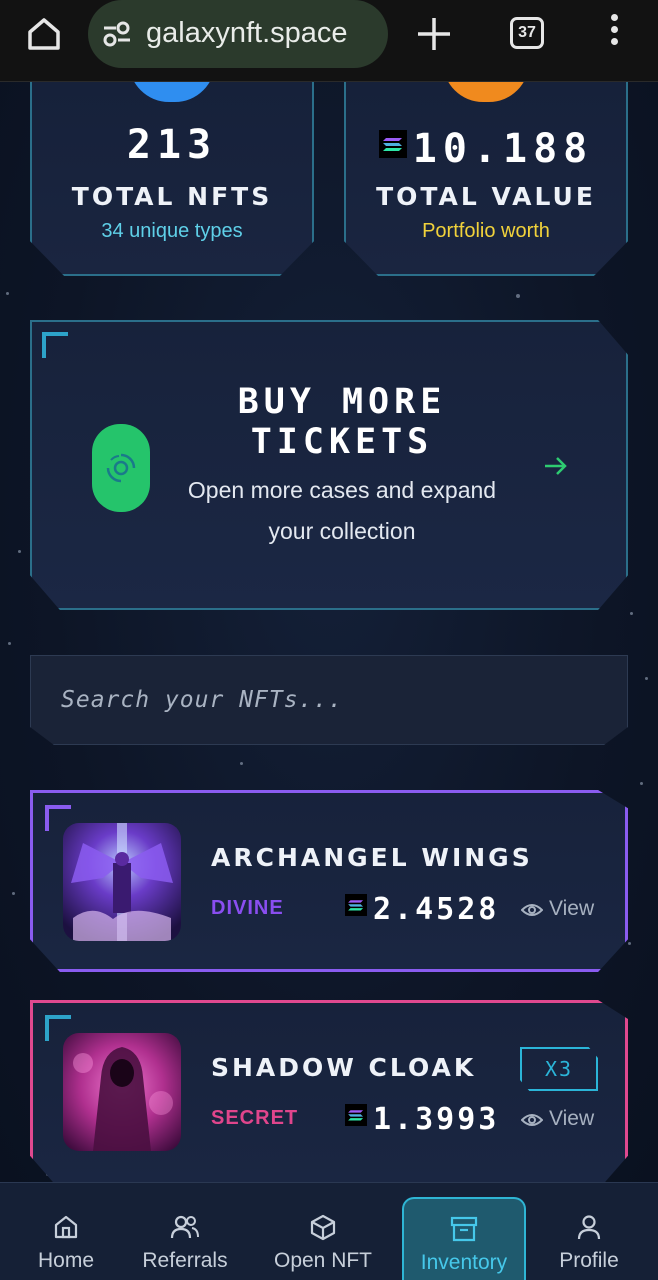  I want to click on nav-open-nft-label: Open NFT, so click(323, 1260).